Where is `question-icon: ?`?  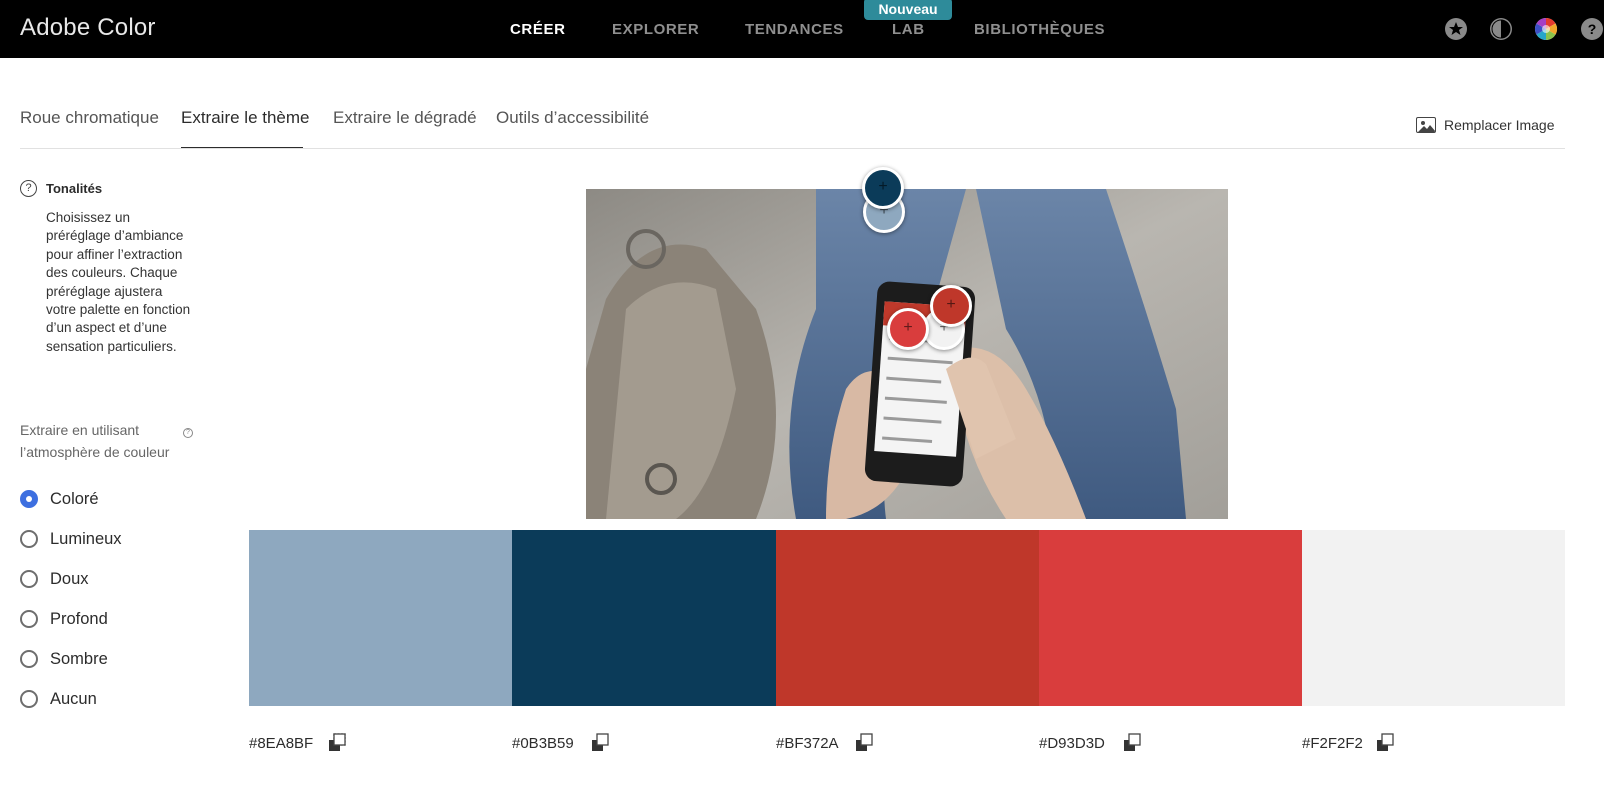 question-icon: ? is located at coordinates (28, 188).